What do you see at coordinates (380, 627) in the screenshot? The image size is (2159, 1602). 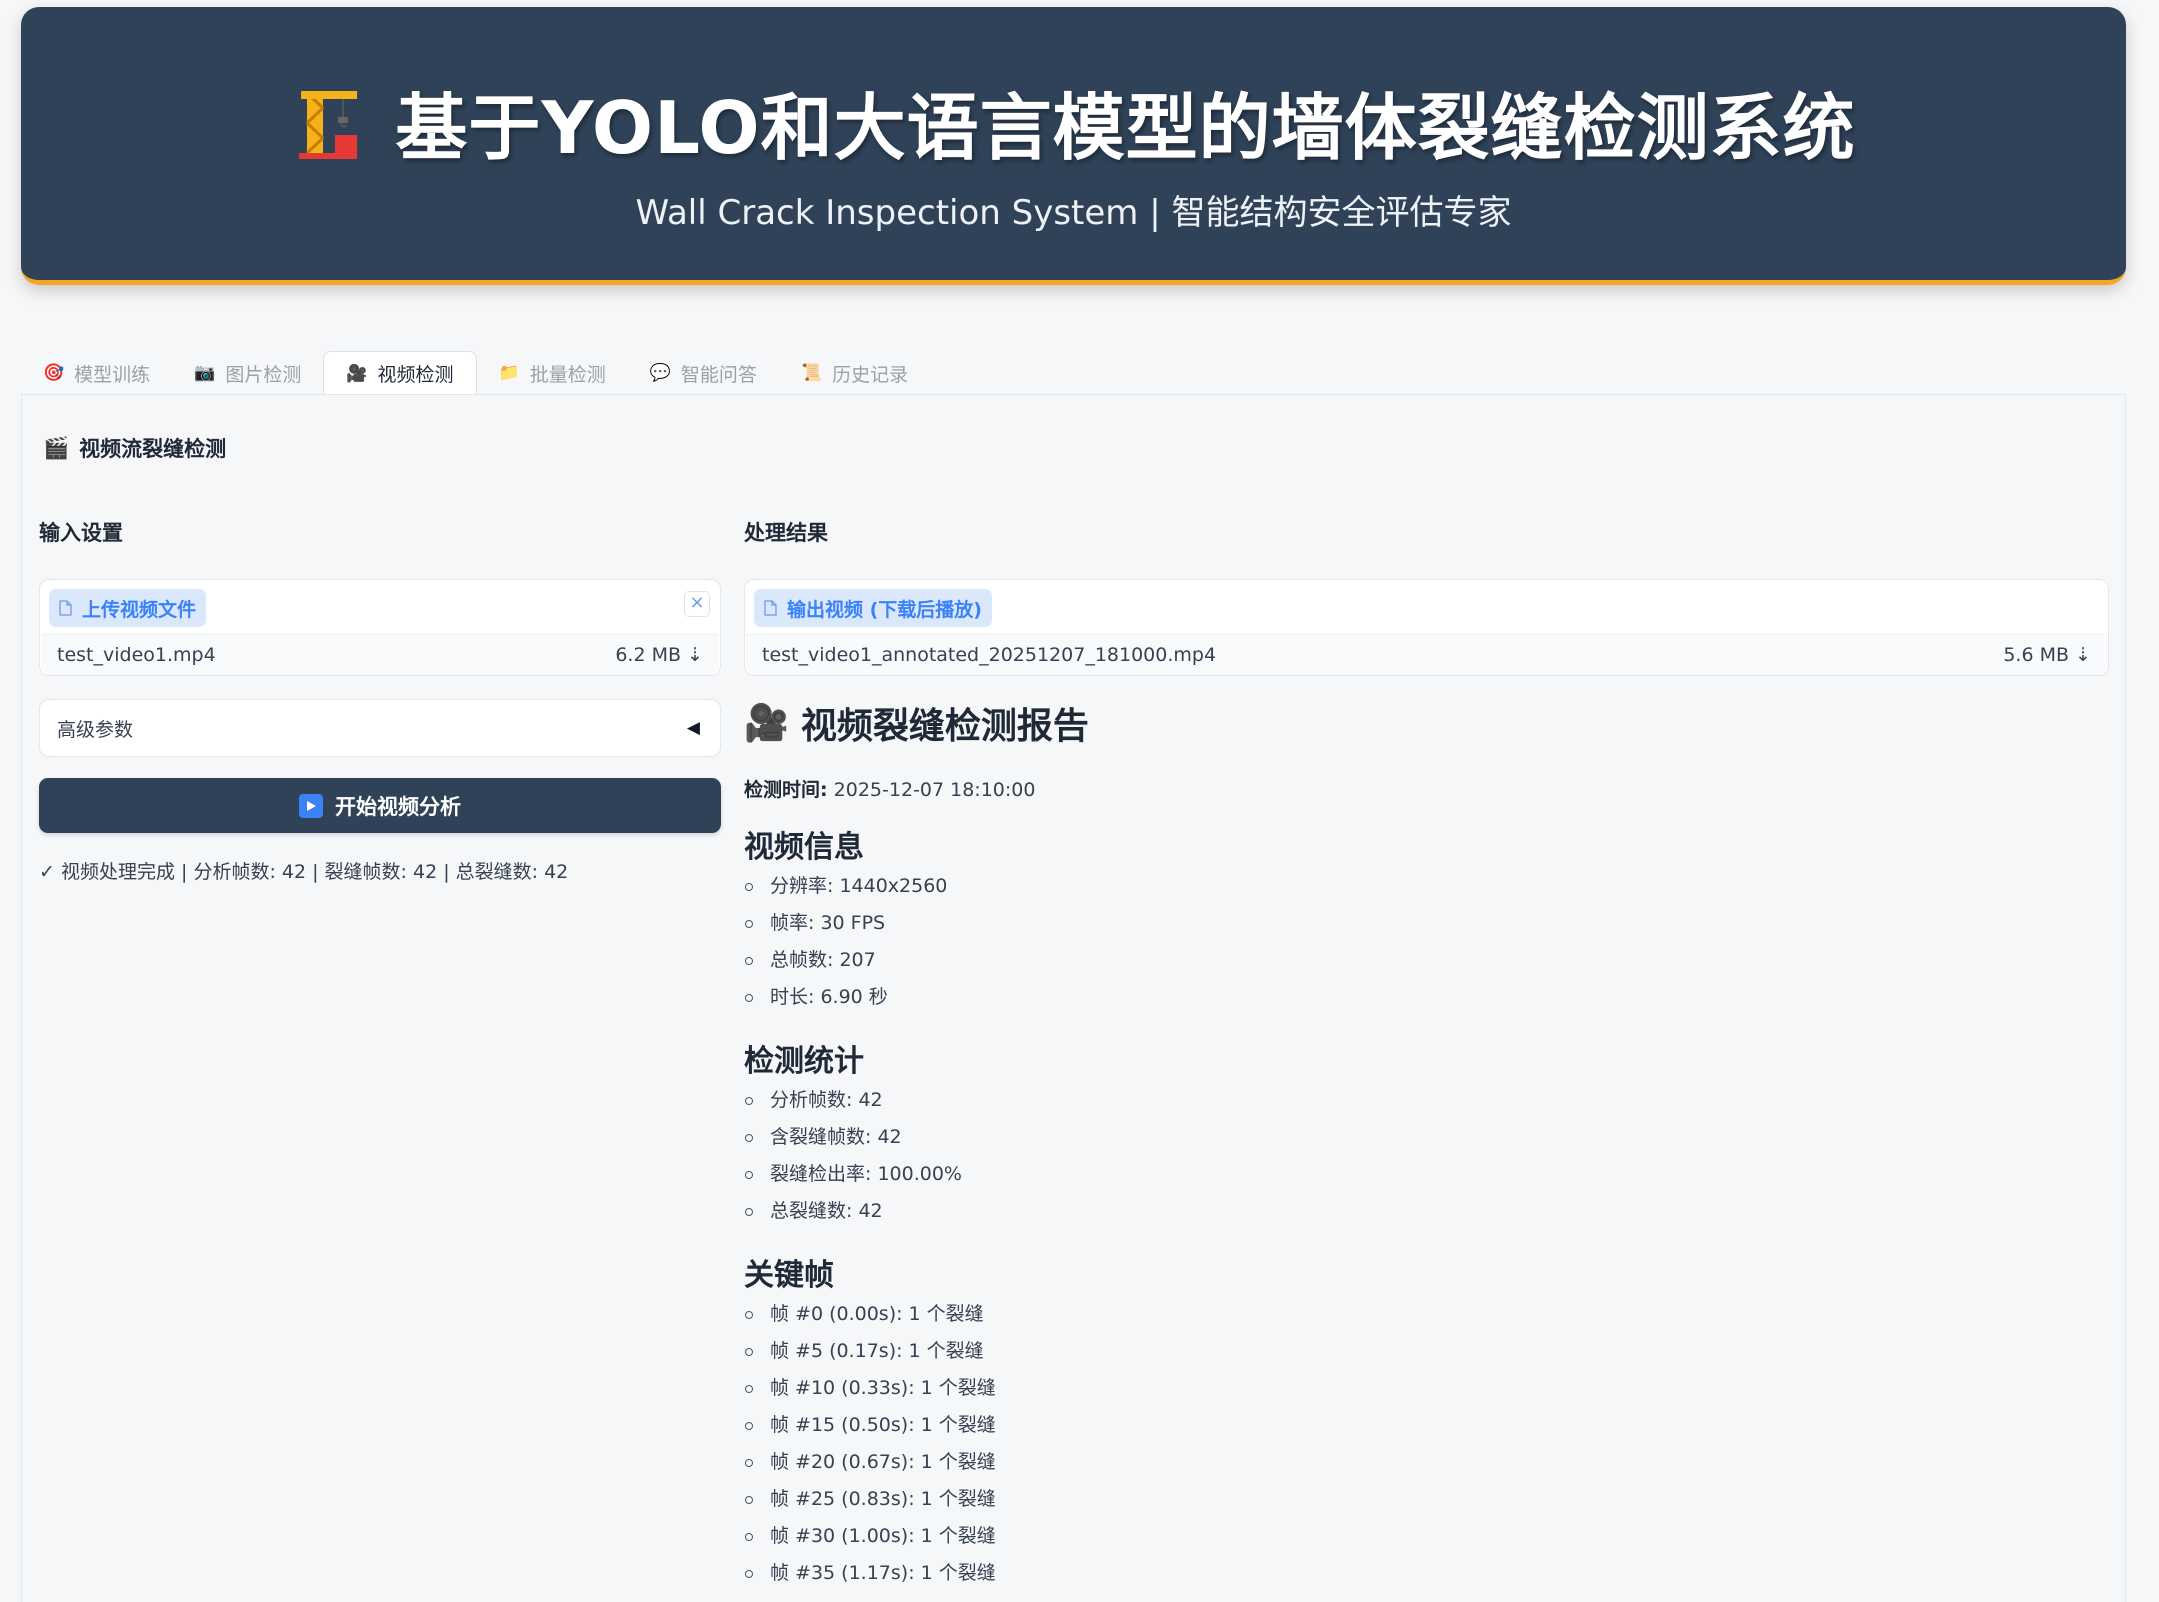 I see `upload-video-card: 上传视频文件 × test_video1.mp4 6.2 MB ⇣` at bounding box center [380, 627].